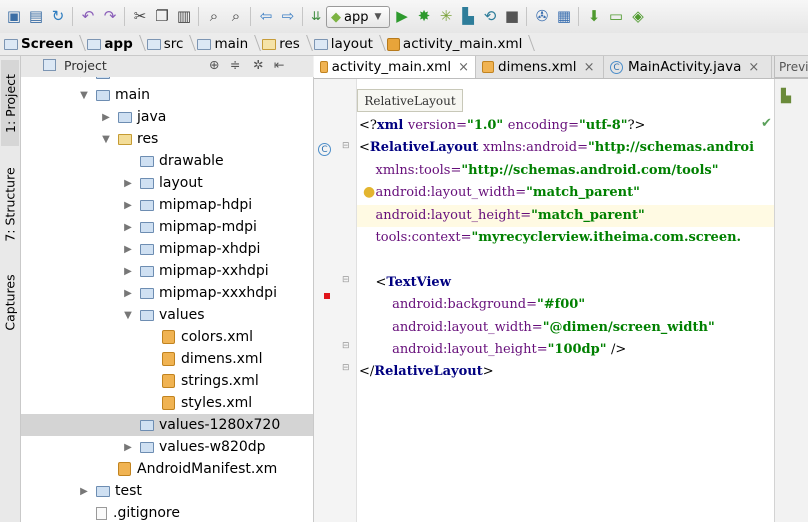 The height and width of the screenshot is (522, 808). Describe the element at coordinates (490, 16) in the screenshot. I see `rerun-icon: ⟲` at that location.